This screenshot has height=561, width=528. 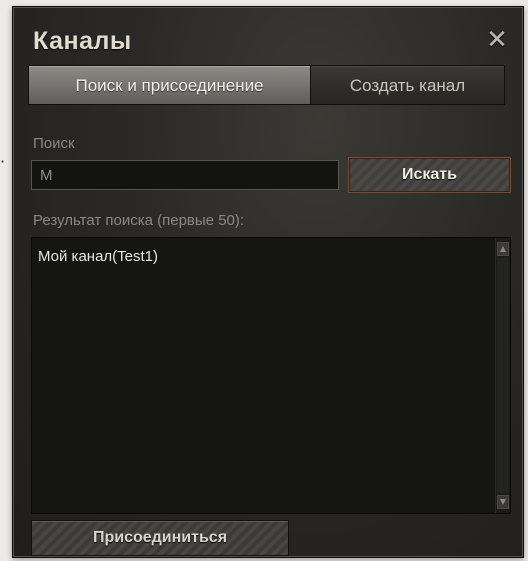 What do you see at coordinates (185, 175) in the screenshot?
I see `search-input` at bounding box center [185, 175].